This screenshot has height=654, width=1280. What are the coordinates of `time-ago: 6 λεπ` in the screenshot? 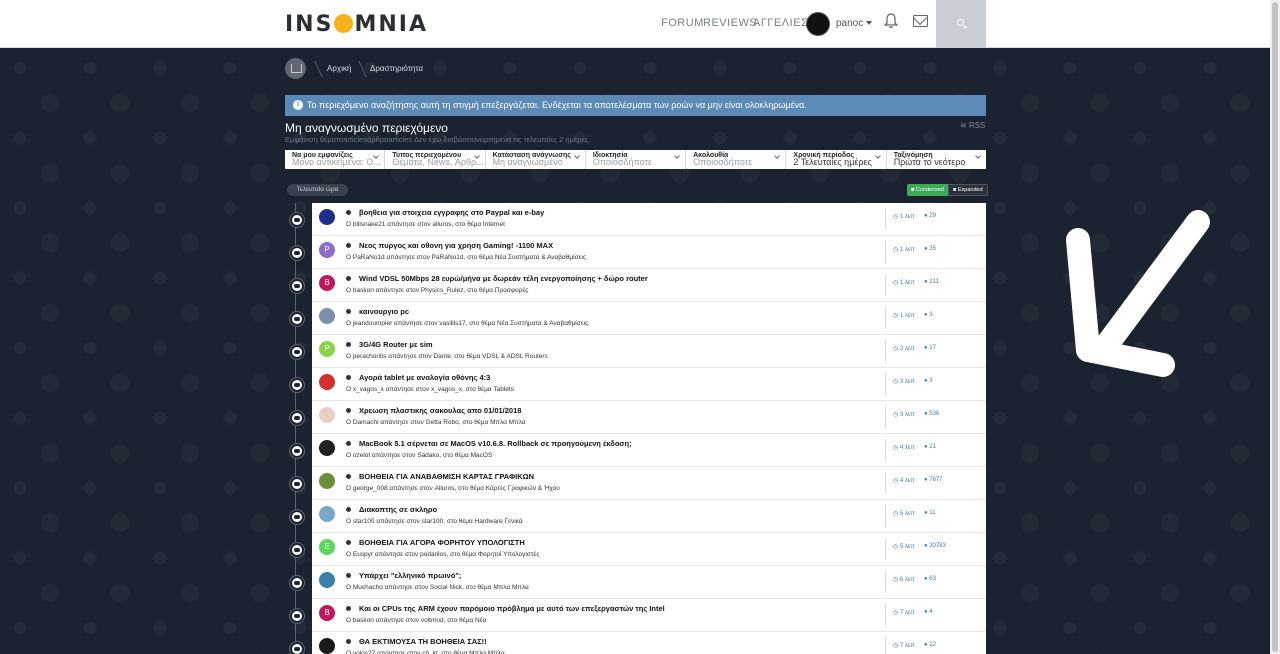 It's located at (907, 580).